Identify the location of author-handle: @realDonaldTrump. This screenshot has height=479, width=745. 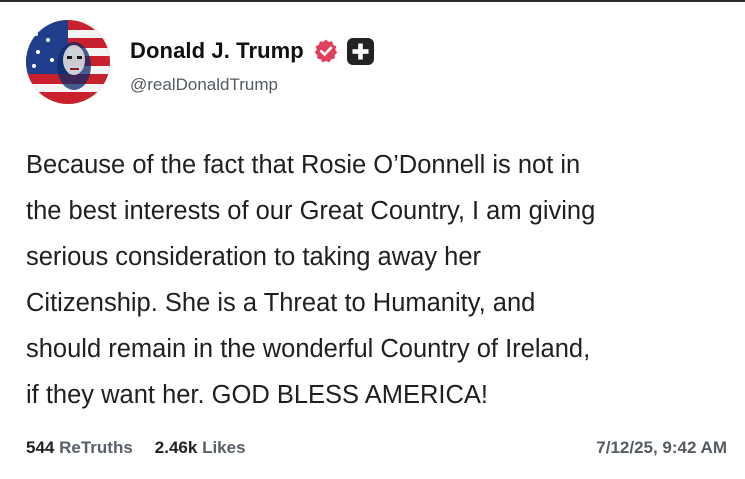
(252, 85).